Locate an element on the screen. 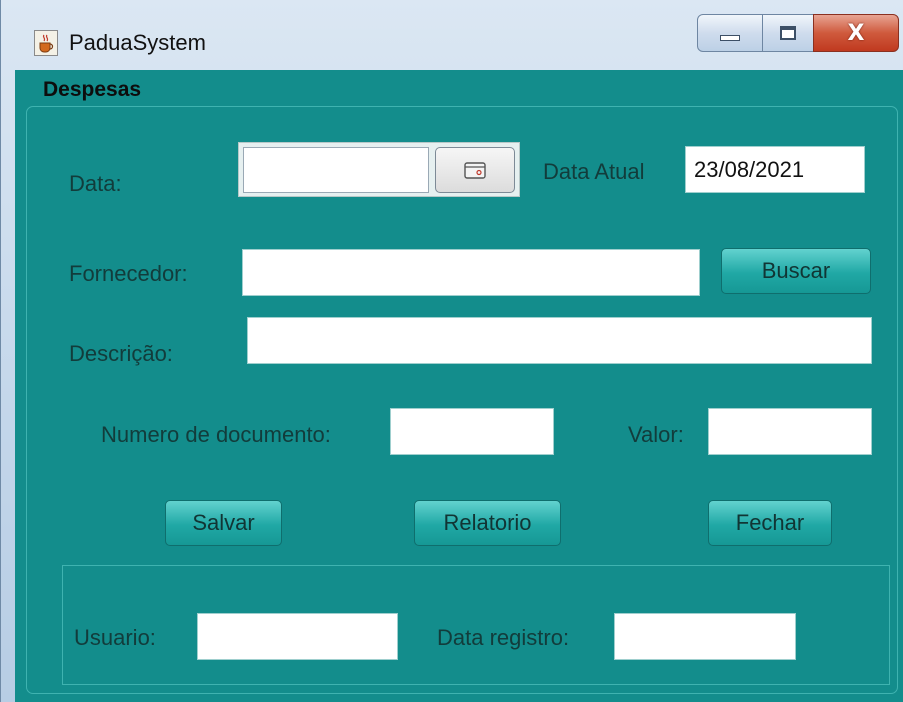 The width and height of the screenshot is (903, 702). data-input is located at coordinates (336, 170).